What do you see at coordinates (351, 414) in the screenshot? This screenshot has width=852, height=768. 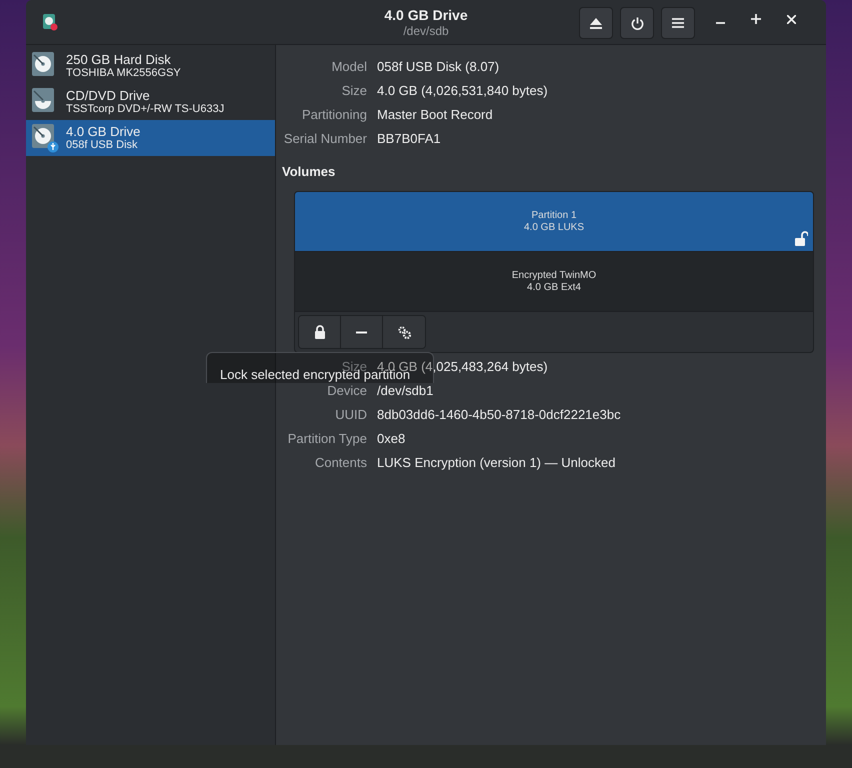 I see `field-label: UUID` at bounding box center [351, 414].